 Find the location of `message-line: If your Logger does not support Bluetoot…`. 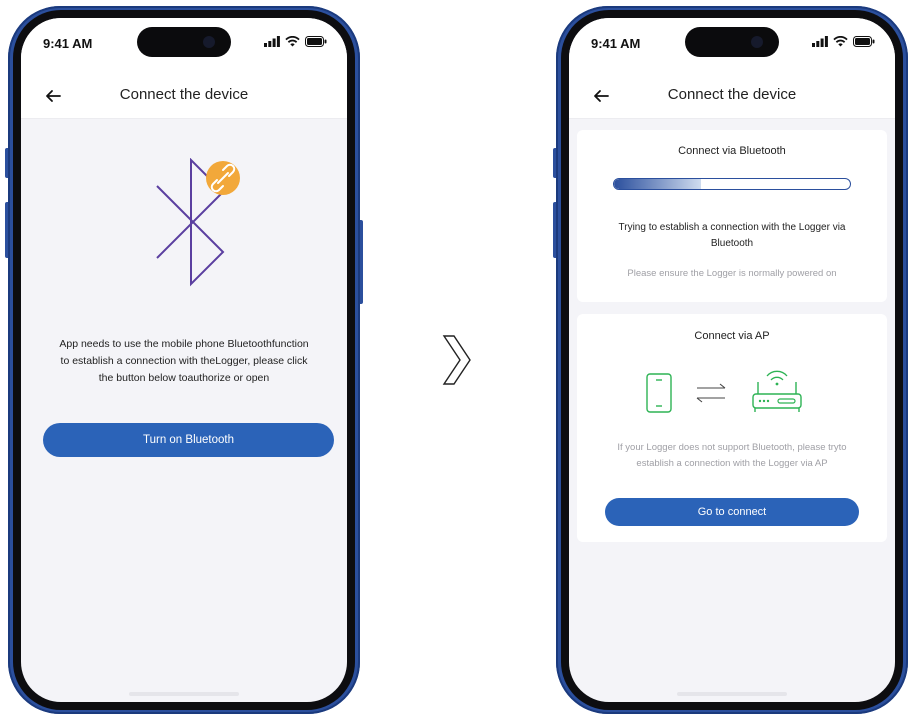

message-line: If your Logger does not support Bluetoot… is located at coordinates (732, 447).